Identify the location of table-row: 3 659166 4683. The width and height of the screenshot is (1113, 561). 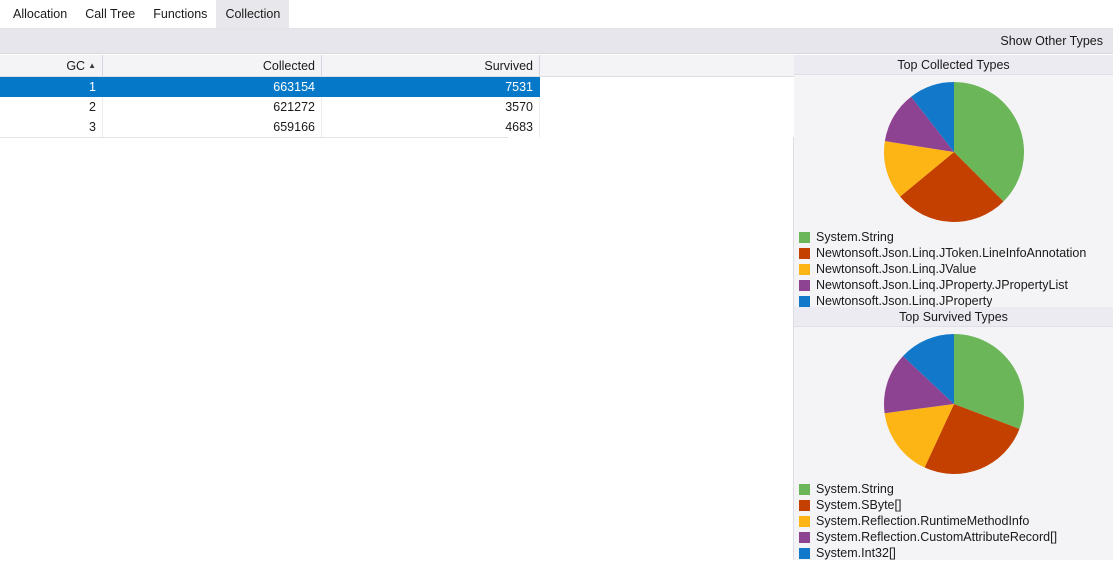
(418, 127).